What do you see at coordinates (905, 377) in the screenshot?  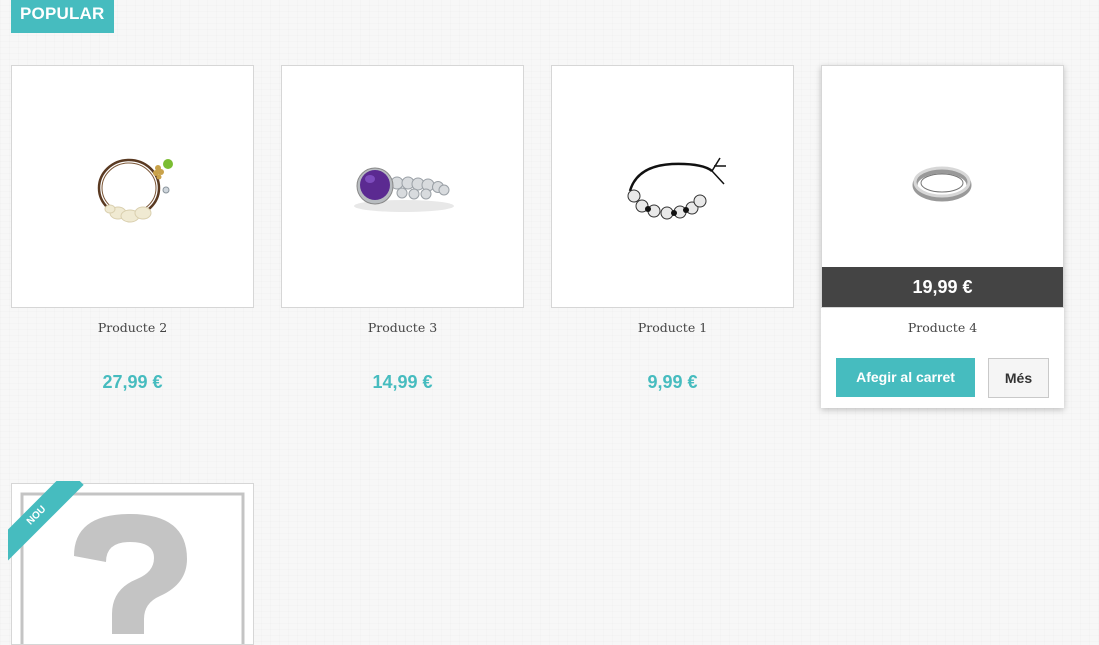 I see `add-to-cart-button: Afegir al carret` at bounding box center [905, 377].